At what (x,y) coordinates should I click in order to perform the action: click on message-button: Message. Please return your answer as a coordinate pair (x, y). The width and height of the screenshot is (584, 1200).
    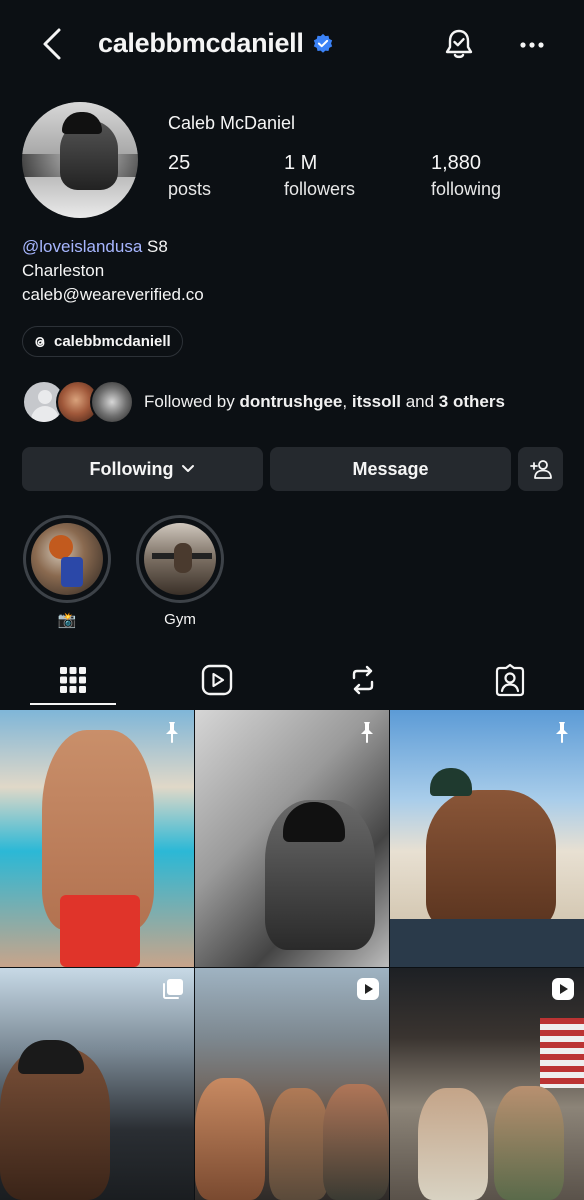
    Looking at the image, I should click on (390, 469).